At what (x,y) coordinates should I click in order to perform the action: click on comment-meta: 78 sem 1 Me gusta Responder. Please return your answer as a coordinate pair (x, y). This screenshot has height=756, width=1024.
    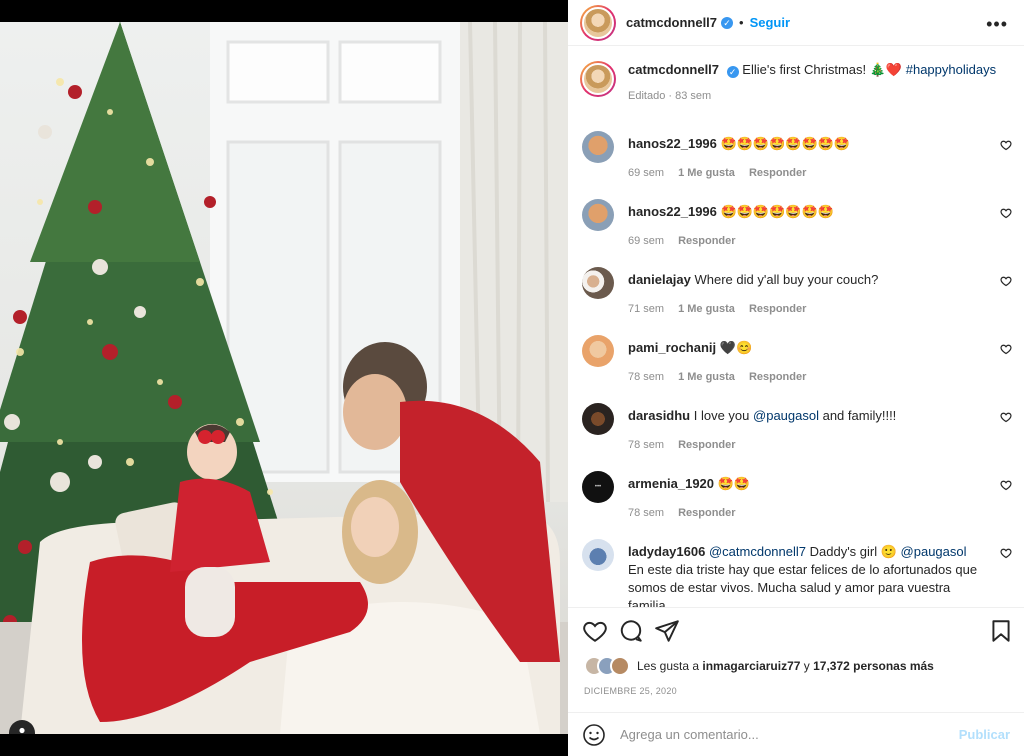
    Looking at the image, I should click on (724, 377).